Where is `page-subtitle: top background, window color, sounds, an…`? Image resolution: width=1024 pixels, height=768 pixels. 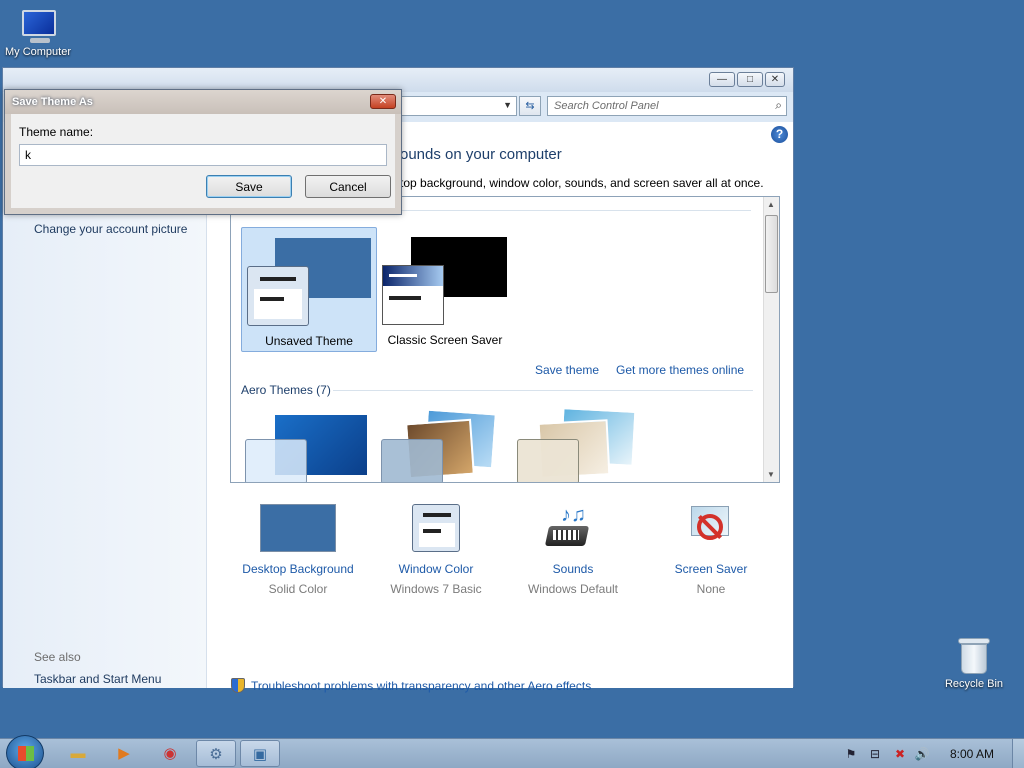
page-subtitle: top background, window color, sounds, an… is located at coordinates (582, 183).